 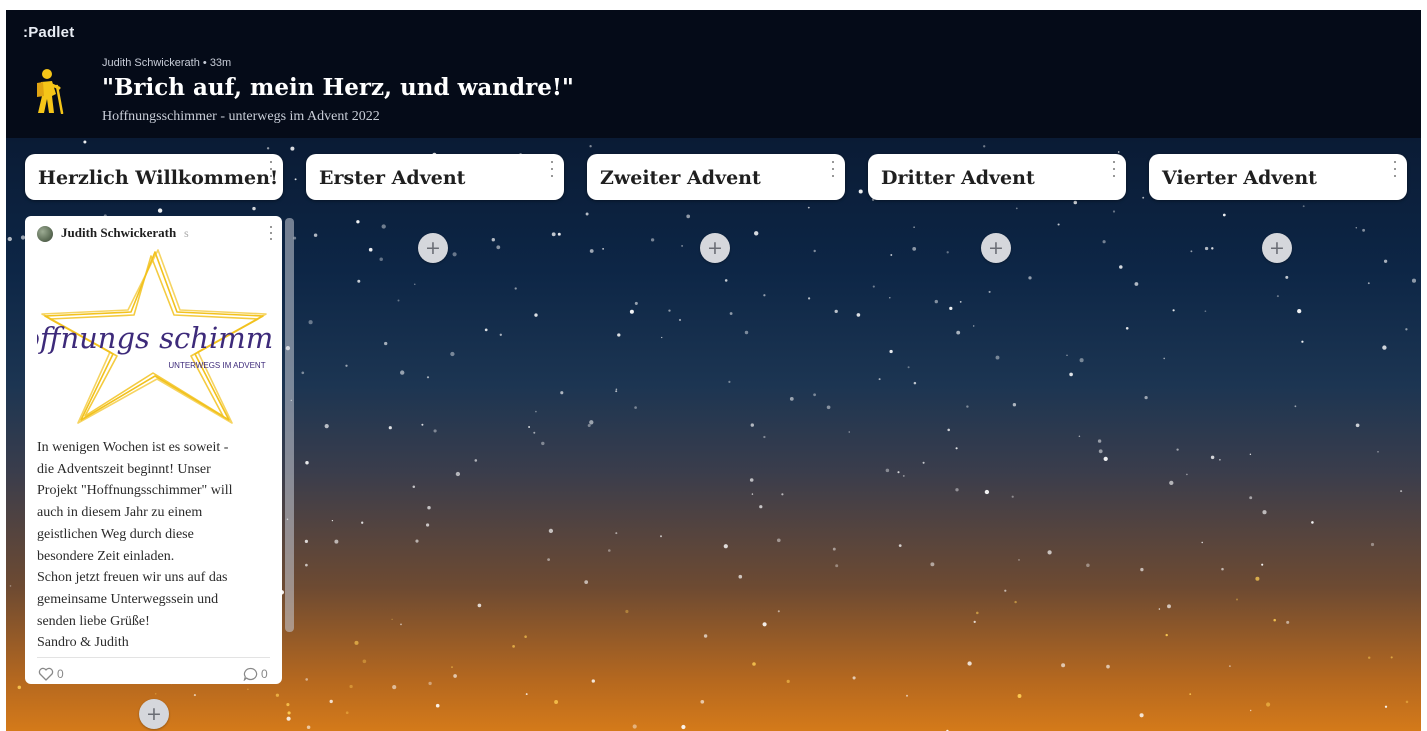 I want to click on column-title: Erster Advent, so click(x=392, y=178).